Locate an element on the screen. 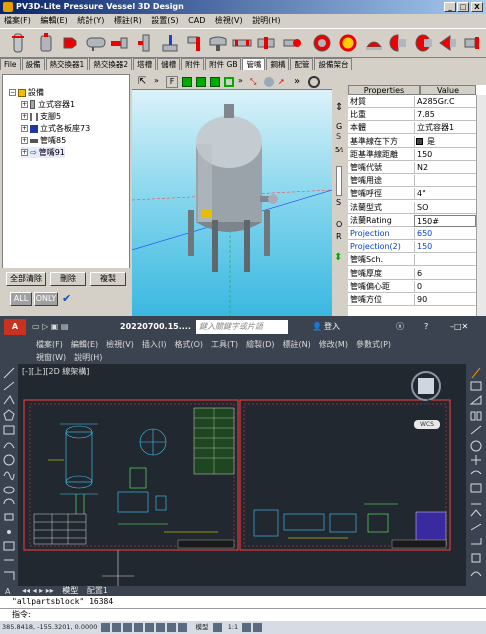  copy-button: 複製 is located at coordinates (108, 279).